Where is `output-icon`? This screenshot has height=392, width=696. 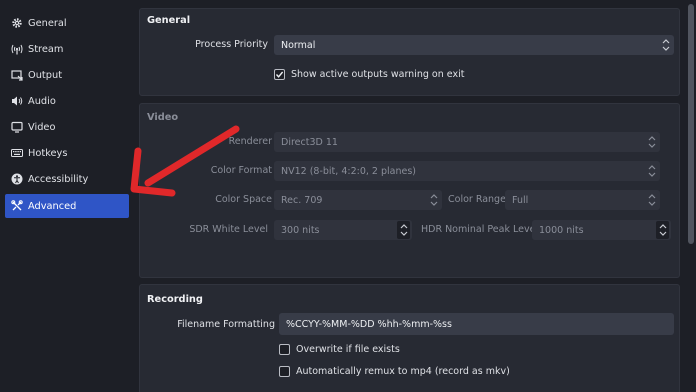 output-icon is located at coordinates (17, 75).